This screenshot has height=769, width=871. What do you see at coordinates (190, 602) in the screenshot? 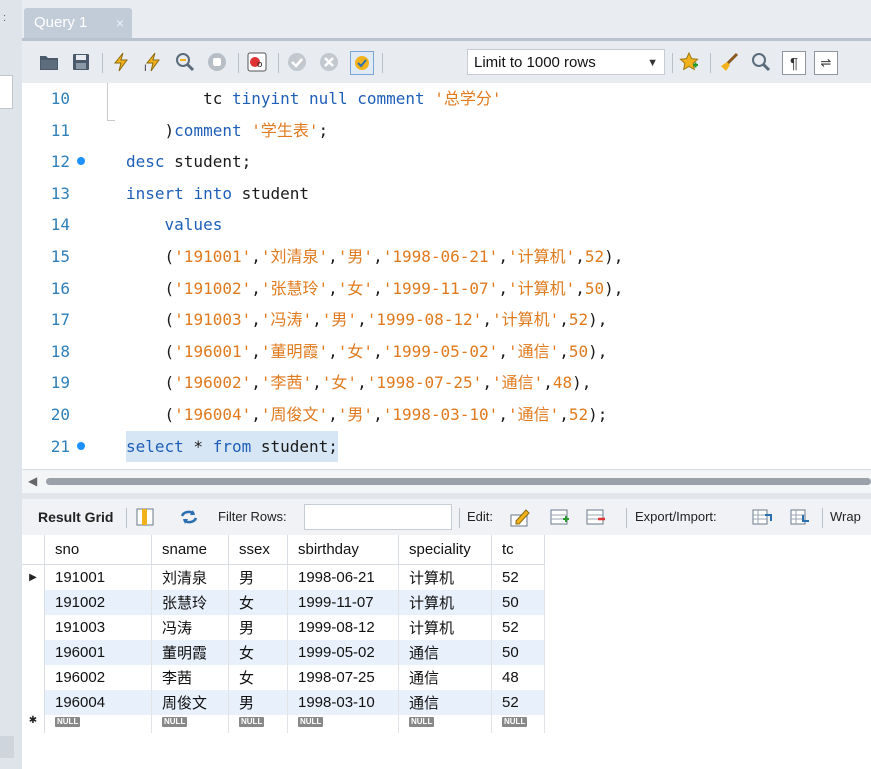
I see `grid-cell: 张慧玲` at bounding box center [190, 602].